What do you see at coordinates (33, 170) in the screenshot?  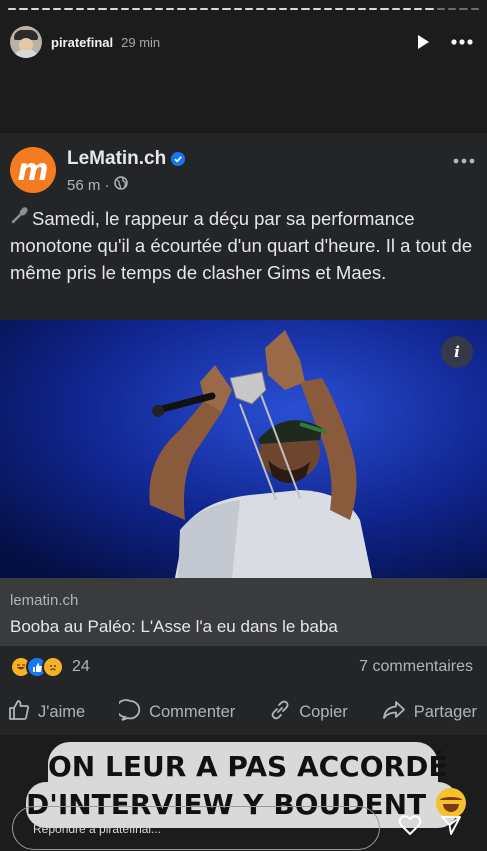 I see `page-logo: m` at bounding box center [33, 170].